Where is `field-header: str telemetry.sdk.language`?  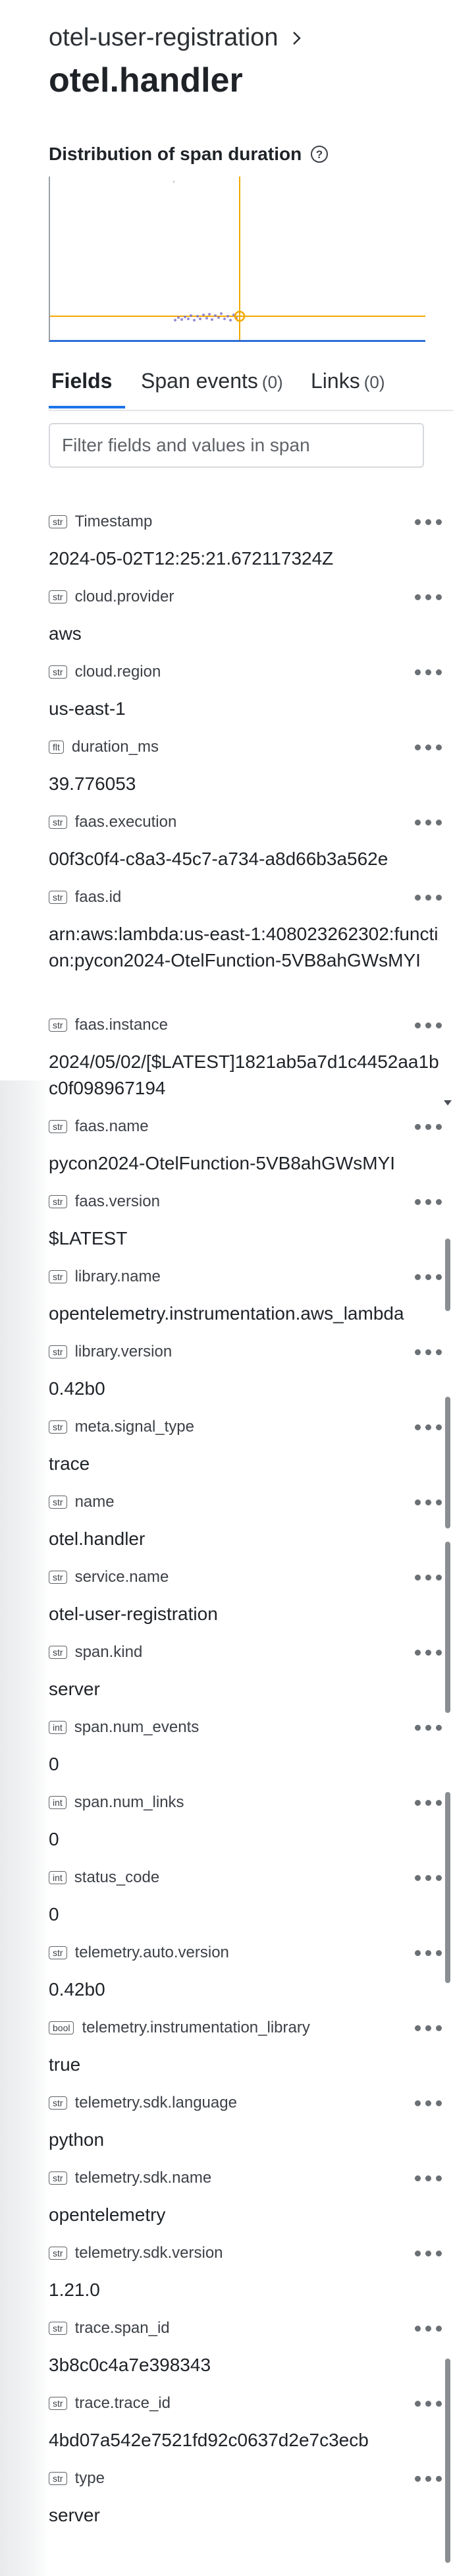 field-header: str telemetry.sdk.language is located at coordinates (143, 2103).